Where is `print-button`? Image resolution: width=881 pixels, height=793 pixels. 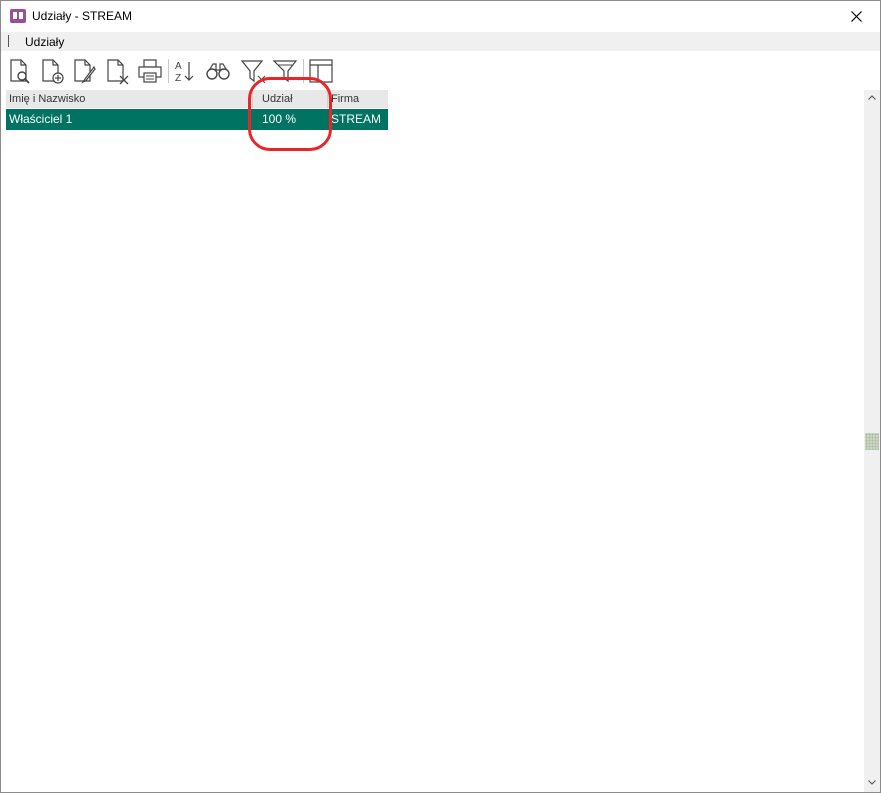 print-button is located at coordinates (150, 71).